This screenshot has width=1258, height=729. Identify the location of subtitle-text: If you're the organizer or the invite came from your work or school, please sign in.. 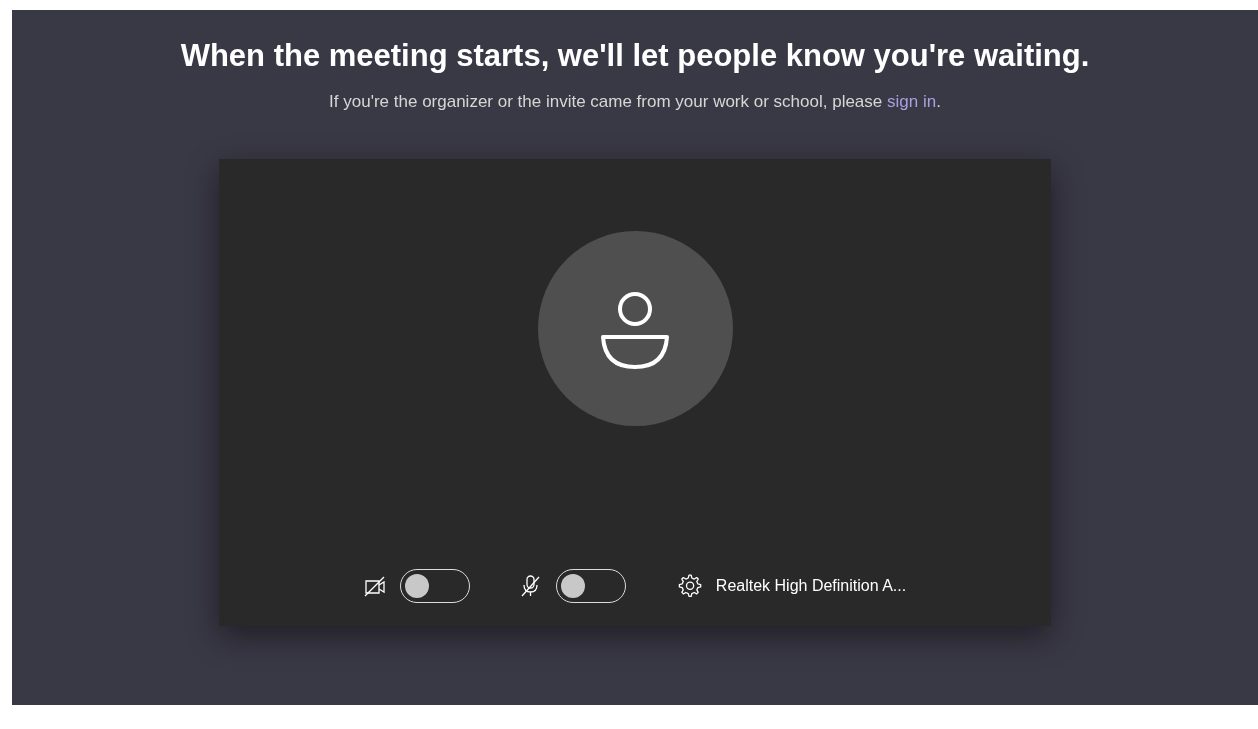
(635, 102).